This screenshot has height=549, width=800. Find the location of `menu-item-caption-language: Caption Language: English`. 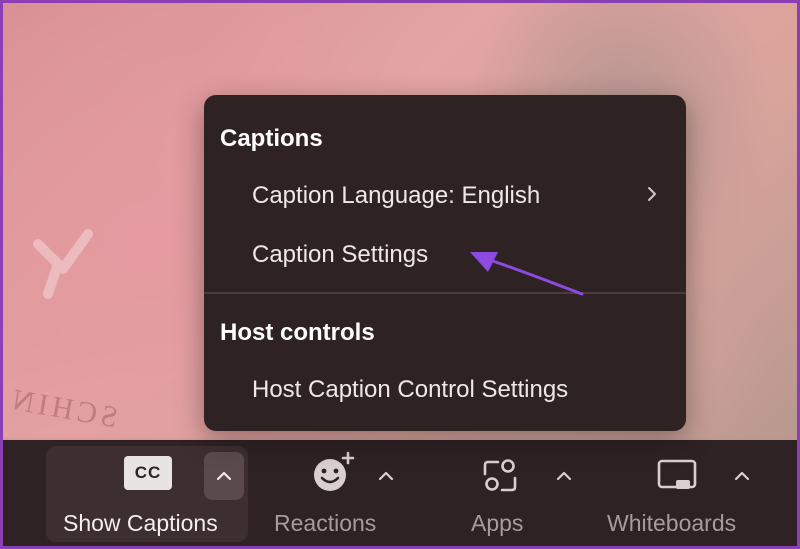

menu-item-caption-language: Caption Language: English is located at coordinates (445, 196).